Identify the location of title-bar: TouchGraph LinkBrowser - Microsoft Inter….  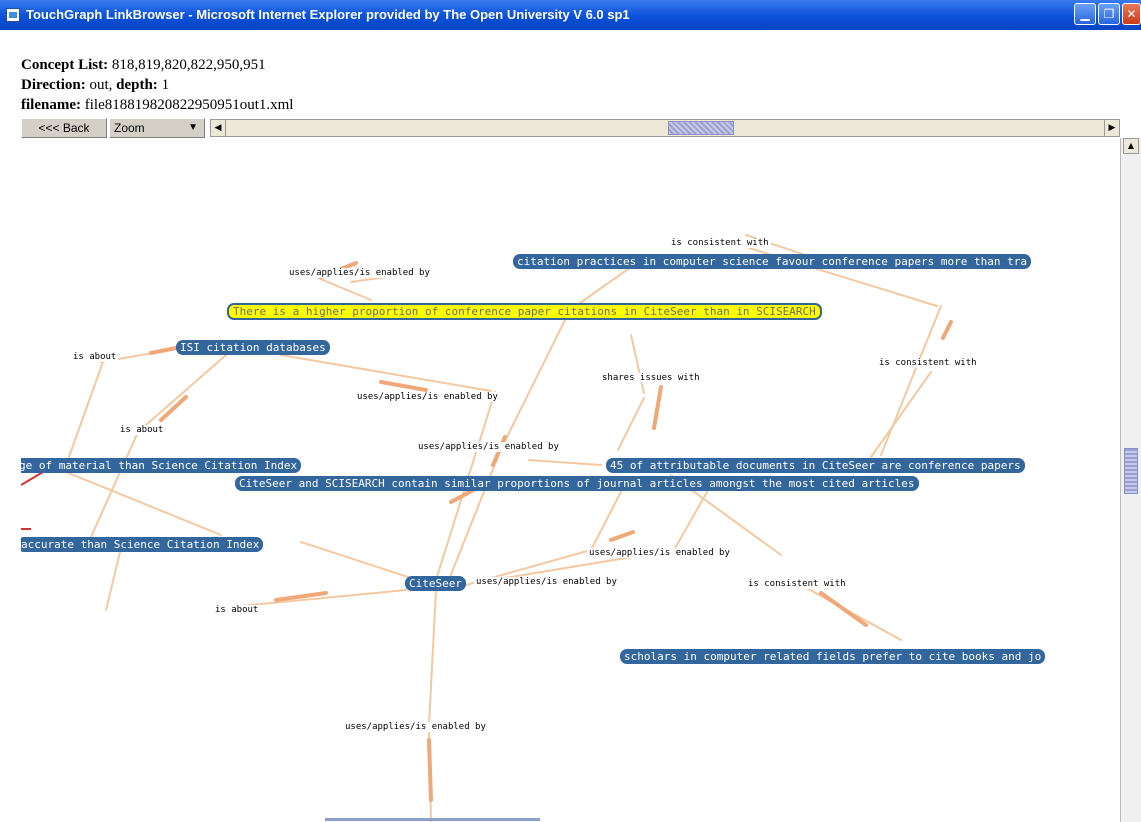
(570, 15).